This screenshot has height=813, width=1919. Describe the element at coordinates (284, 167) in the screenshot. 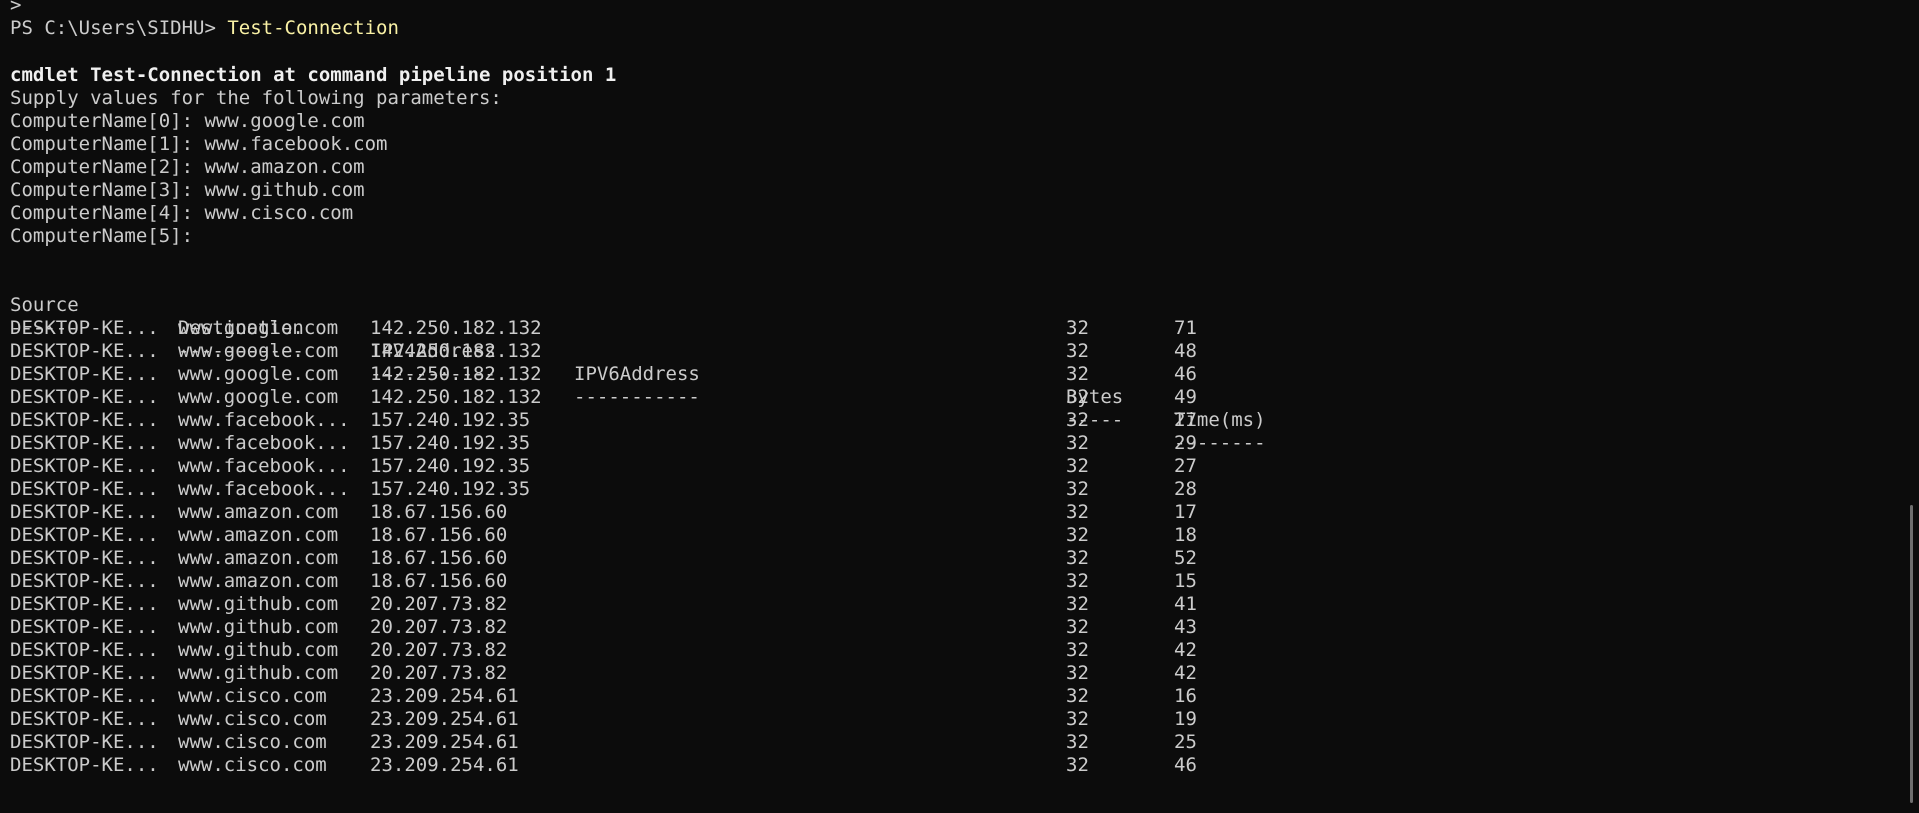

I see `parameter-value: www.amazon.com` at that location.